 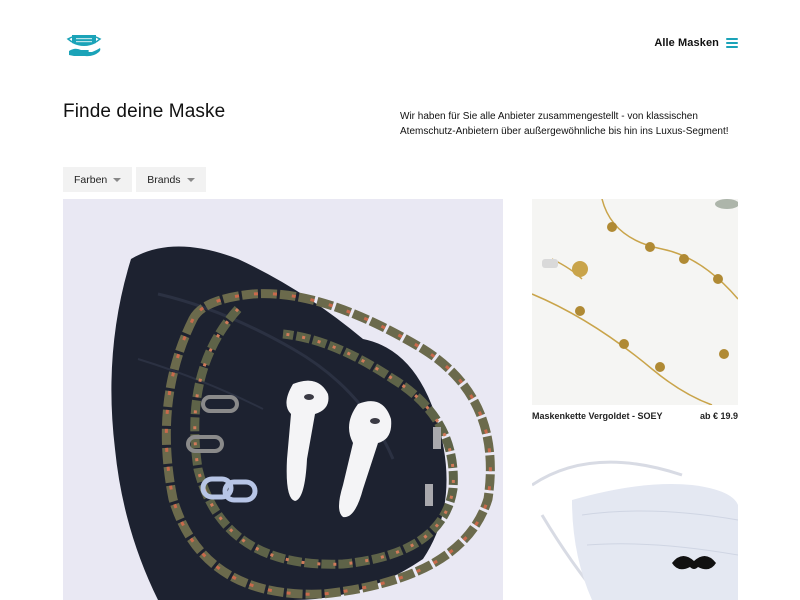 I want to click on all-masks-menu: Alle Masken, so click(x=696, y=43).